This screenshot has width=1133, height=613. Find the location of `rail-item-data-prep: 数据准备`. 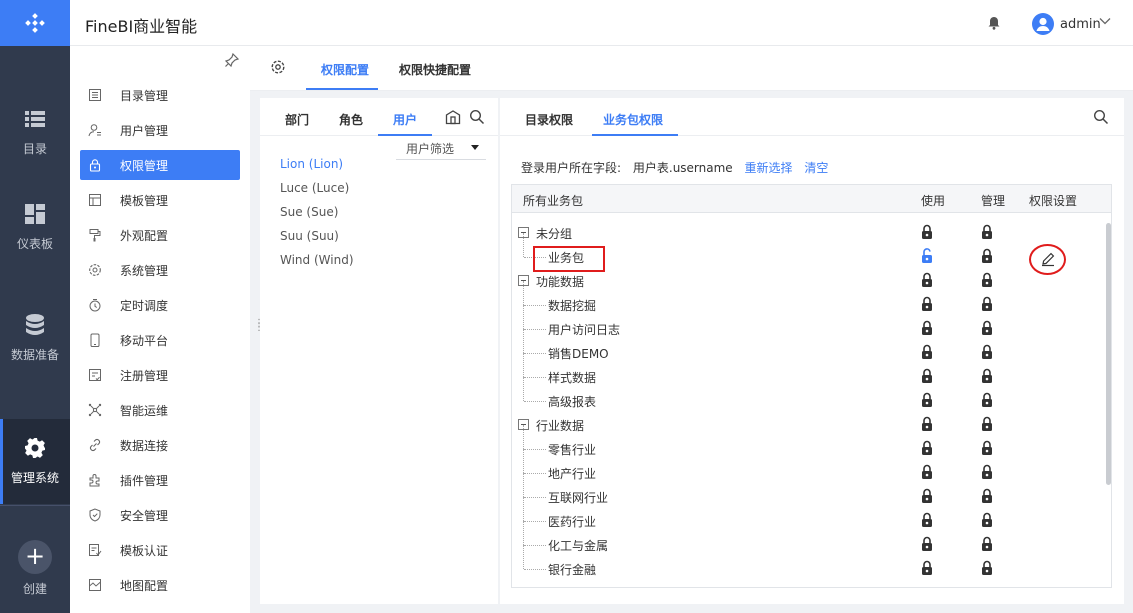

rail-item-data-prep: 数据准备 is located at coordinates (35, 338).